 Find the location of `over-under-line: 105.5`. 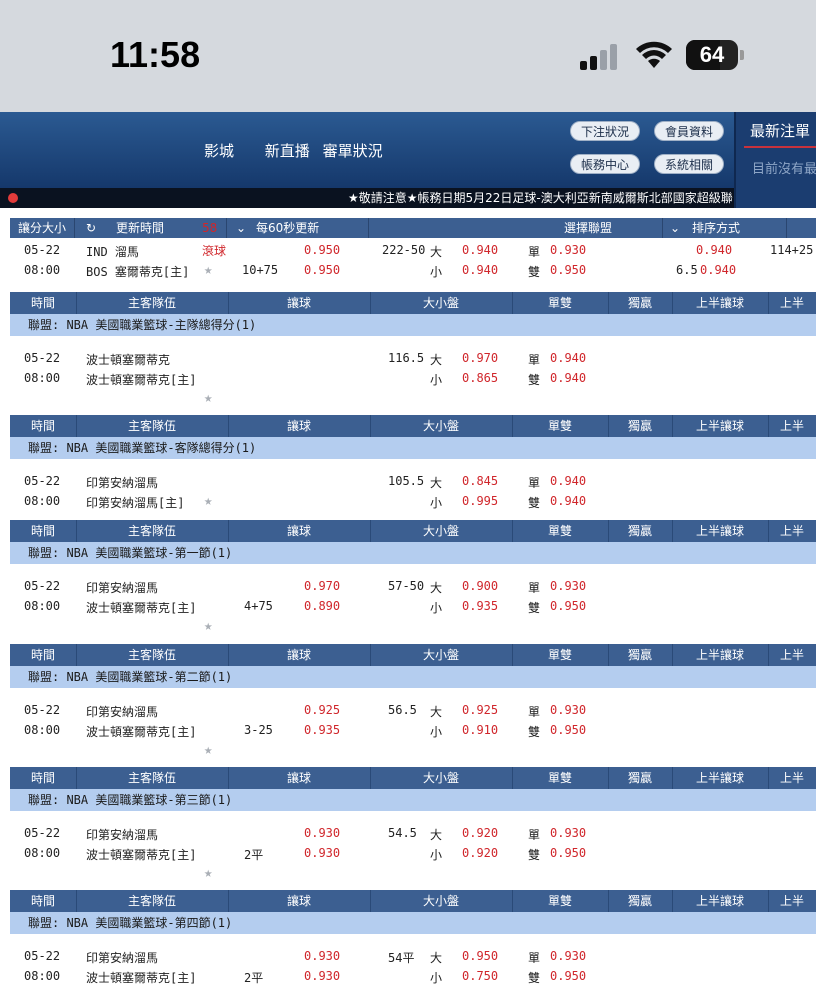

over-under-line: 105.5 is located at coordinates (406, 481).